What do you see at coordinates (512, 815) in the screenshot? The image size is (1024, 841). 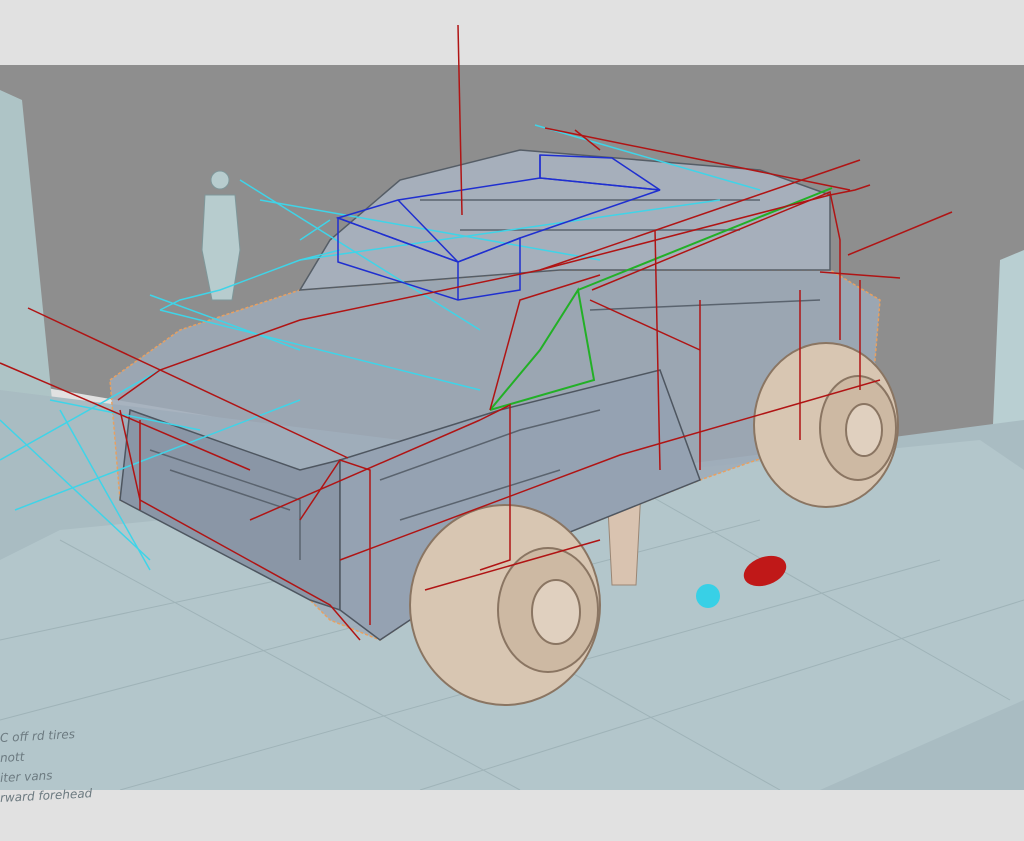 I see `bottom-margin` at bounding box center [512, 815].